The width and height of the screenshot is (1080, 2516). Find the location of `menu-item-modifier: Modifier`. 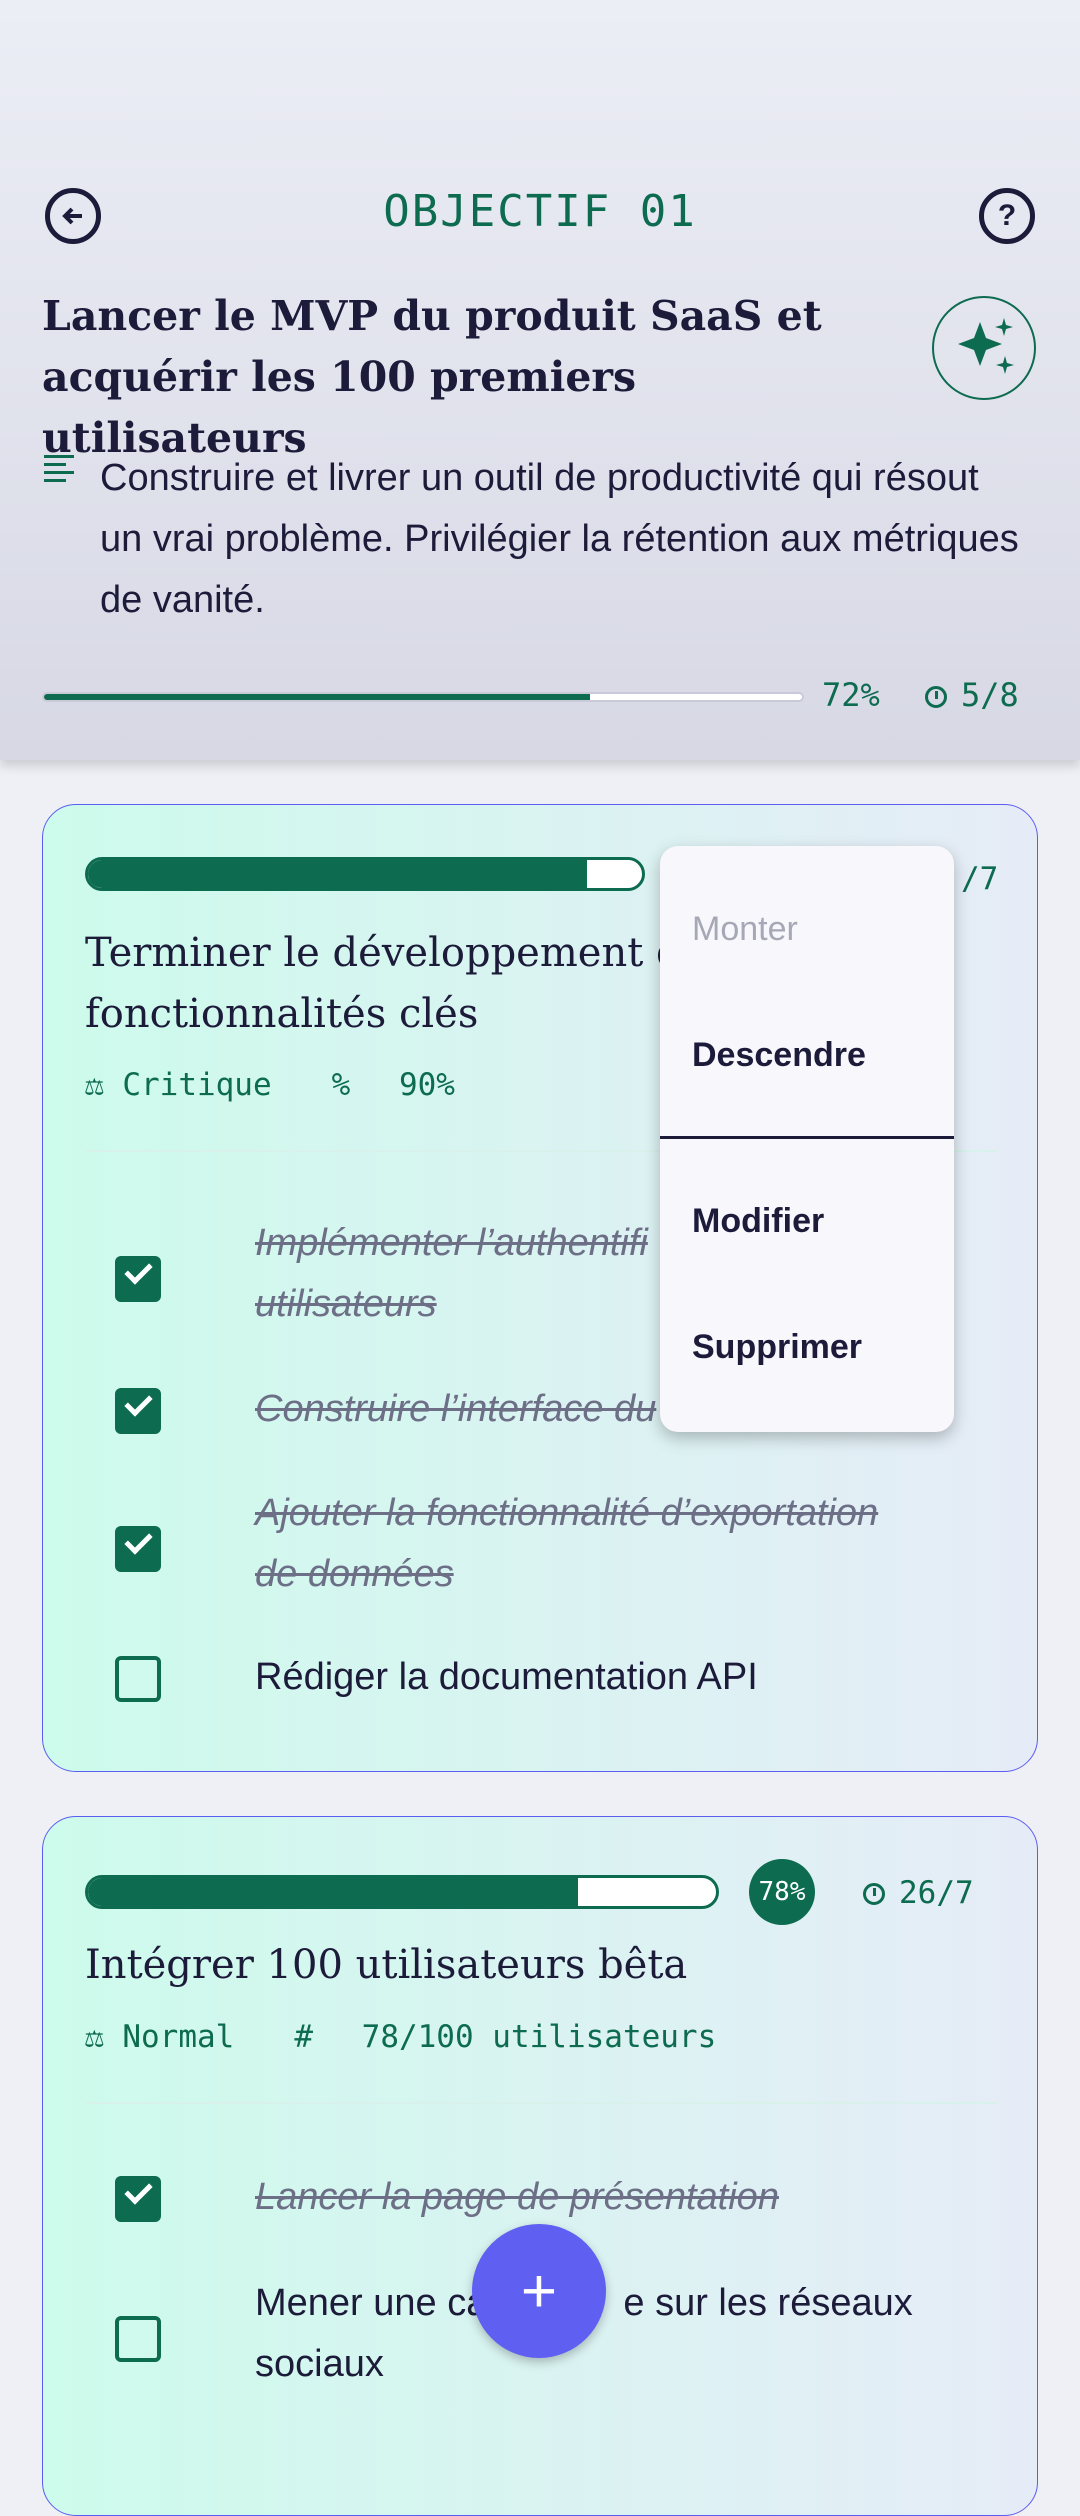

menu-item-modifier: Modifier is located at coordinates (758, 1221).